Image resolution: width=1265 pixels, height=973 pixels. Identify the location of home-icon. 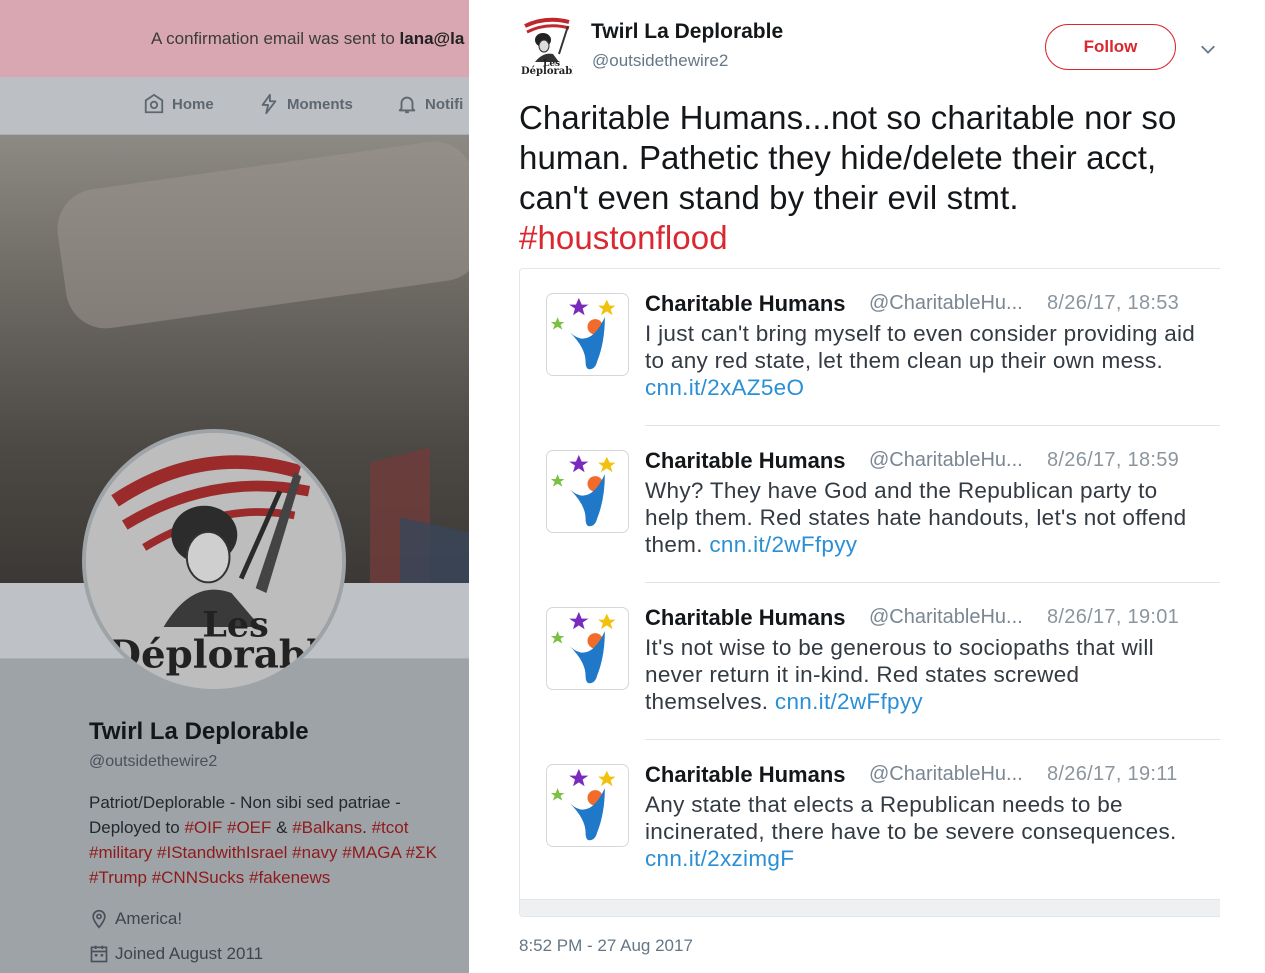
(154, 103).